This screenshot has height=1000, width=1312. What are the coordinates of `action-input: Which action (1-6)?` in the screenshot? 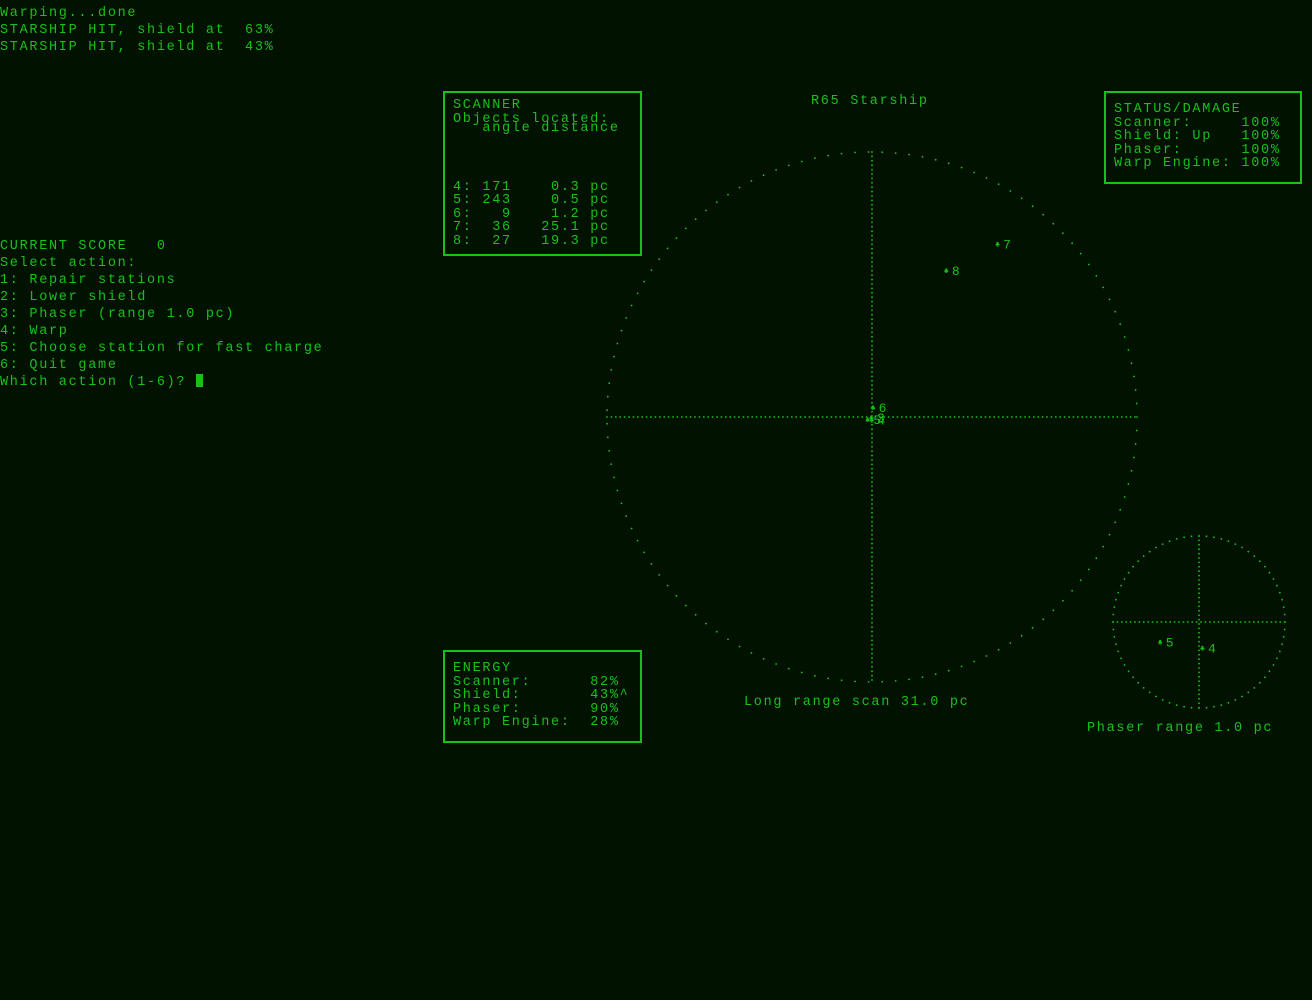 It's located at (102, 382).